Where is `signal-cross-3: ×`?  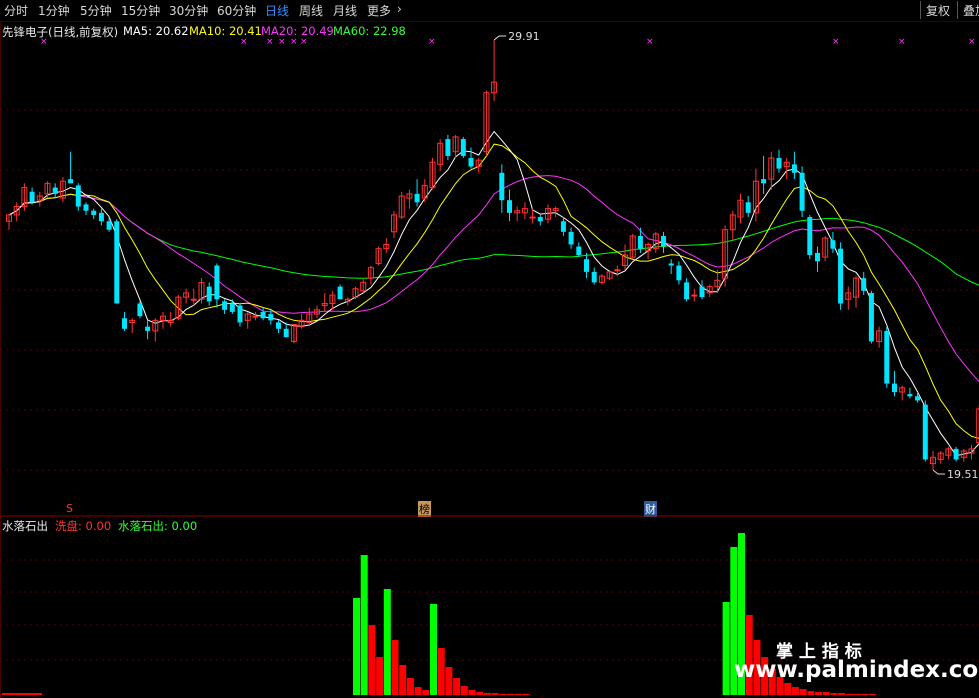
signal-cross-3: × is located at coordinates (282, 42).